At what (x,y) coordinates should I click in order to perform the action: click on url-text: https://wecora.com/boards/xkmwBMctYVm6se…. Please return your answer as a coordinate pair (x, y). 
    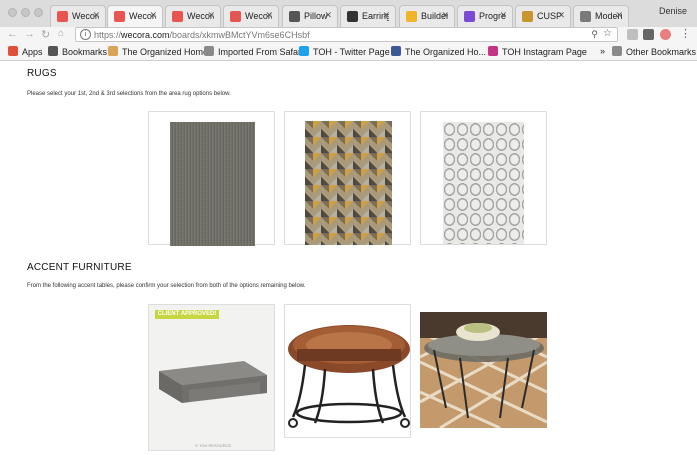
    Looking at the image, I should click on (202, 35).